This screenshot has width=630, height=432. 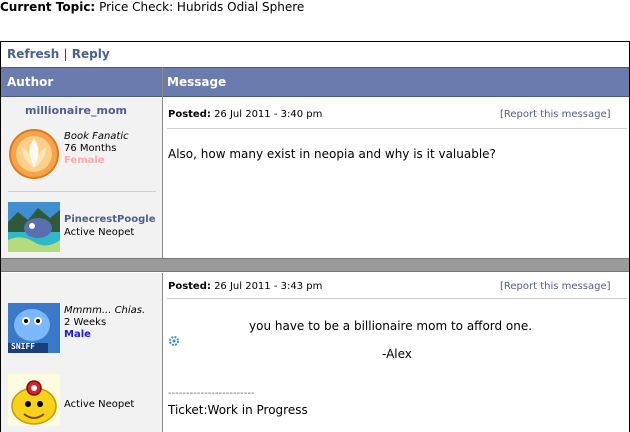 I want to click on reply-link: Reply, so click(x=91, y=54).